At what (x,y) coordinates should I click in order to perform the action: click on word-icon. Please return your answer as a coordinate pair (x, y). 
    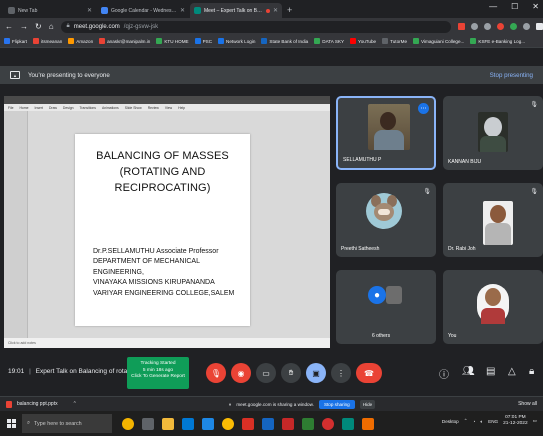
    Looking at the image, I should click on (268, 423).